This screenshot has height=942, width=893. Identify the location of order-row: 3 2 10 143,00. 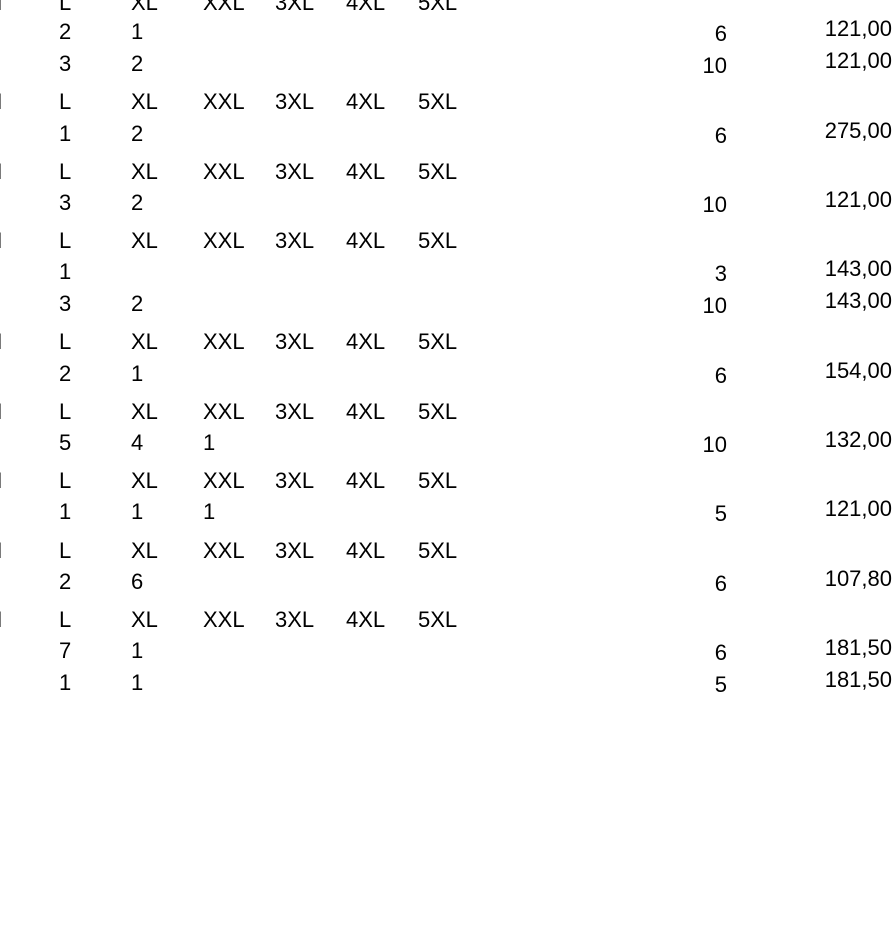
(446, 305).